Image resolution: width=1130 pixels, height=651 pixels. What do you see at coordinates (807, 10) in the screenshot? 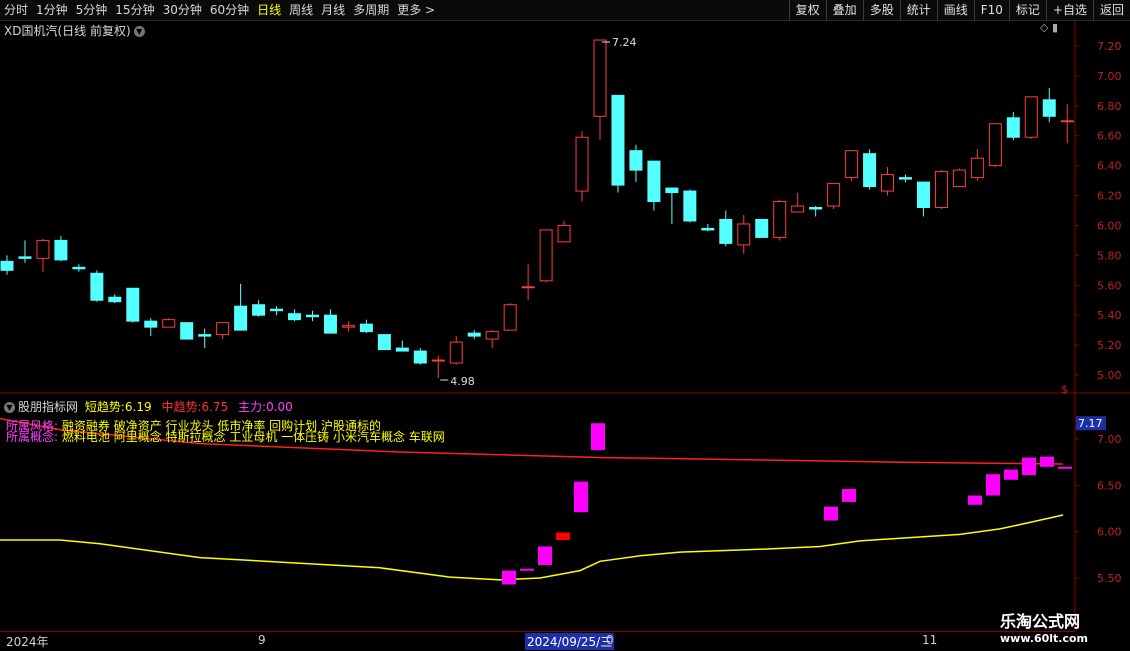
I see `restore-rights-button: 复权` at bounding box center [807, 10].